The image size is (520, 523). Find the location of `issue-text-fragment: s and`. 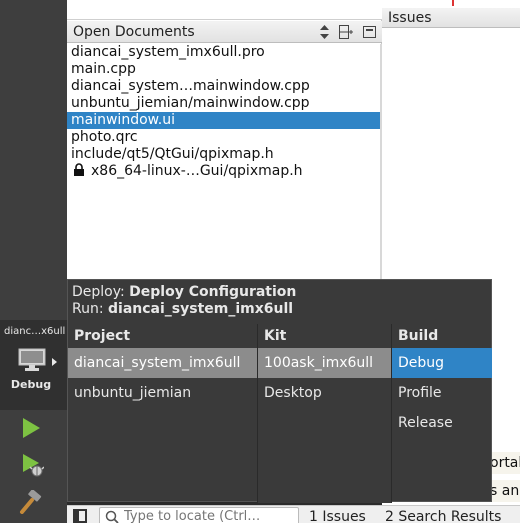

issue-text-fragment: s and is located at coordinates (505, 491).